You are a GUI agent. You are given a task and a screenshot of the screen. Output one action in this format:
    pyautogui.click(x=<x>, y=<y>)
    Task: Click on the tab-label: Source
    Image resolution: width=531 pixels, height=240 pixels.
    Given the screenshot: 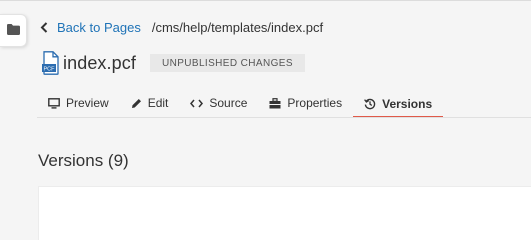 What is the action you would take?
    pyautogui.click(x=228, y=103)
    